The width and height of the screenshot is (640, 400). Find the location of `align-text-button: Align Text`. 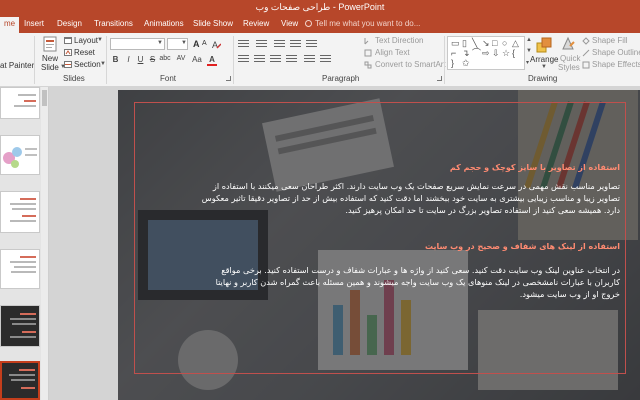

align-text-button: Align Text is located at coordinates (392, 52).